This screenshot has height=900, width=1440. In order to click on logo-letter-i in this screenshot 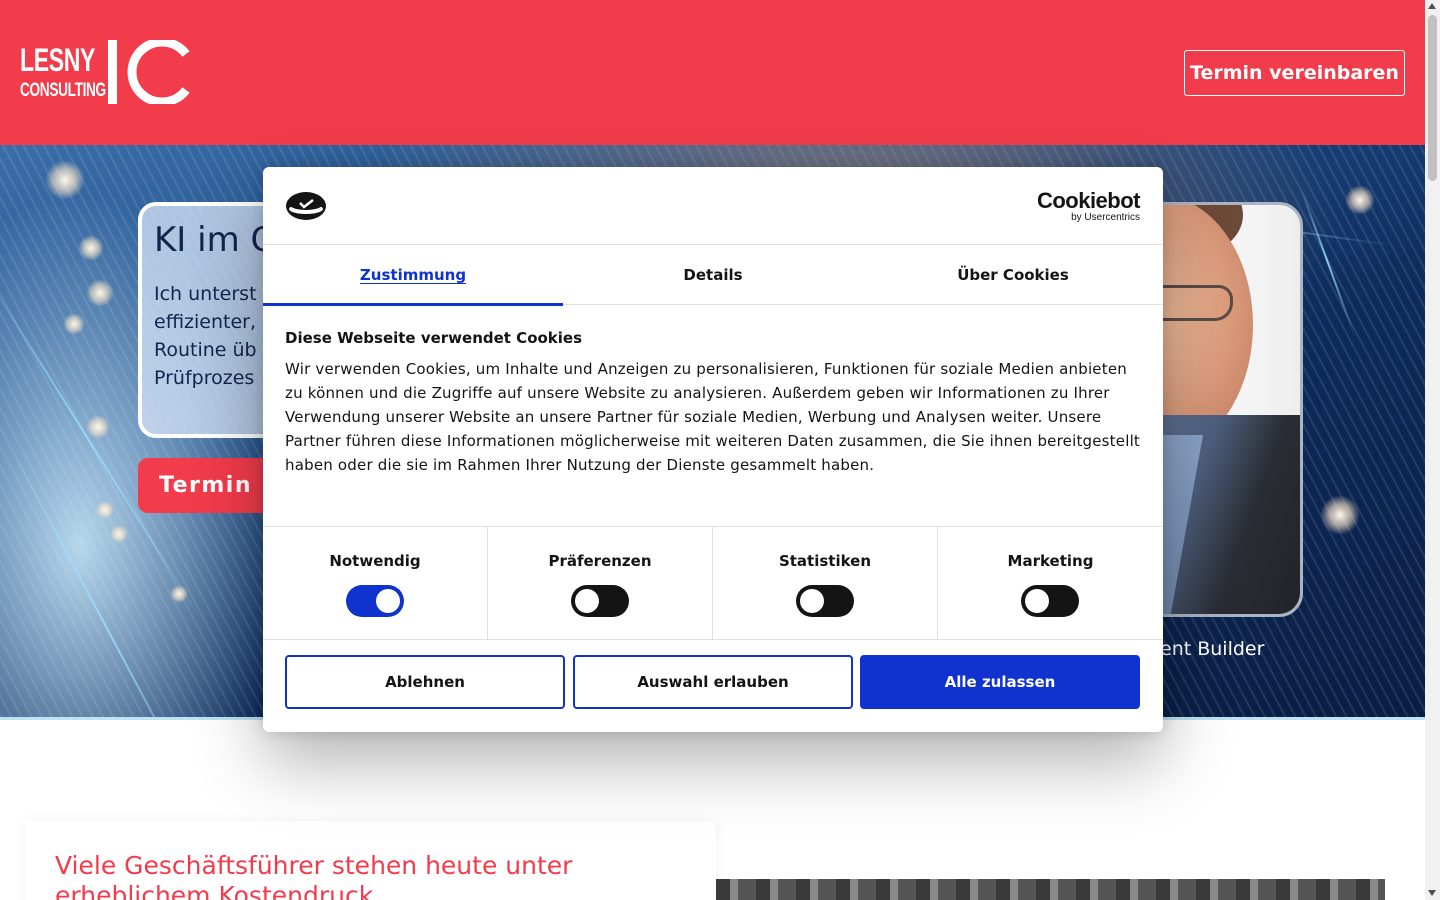, I will do `click(112, 72)`.